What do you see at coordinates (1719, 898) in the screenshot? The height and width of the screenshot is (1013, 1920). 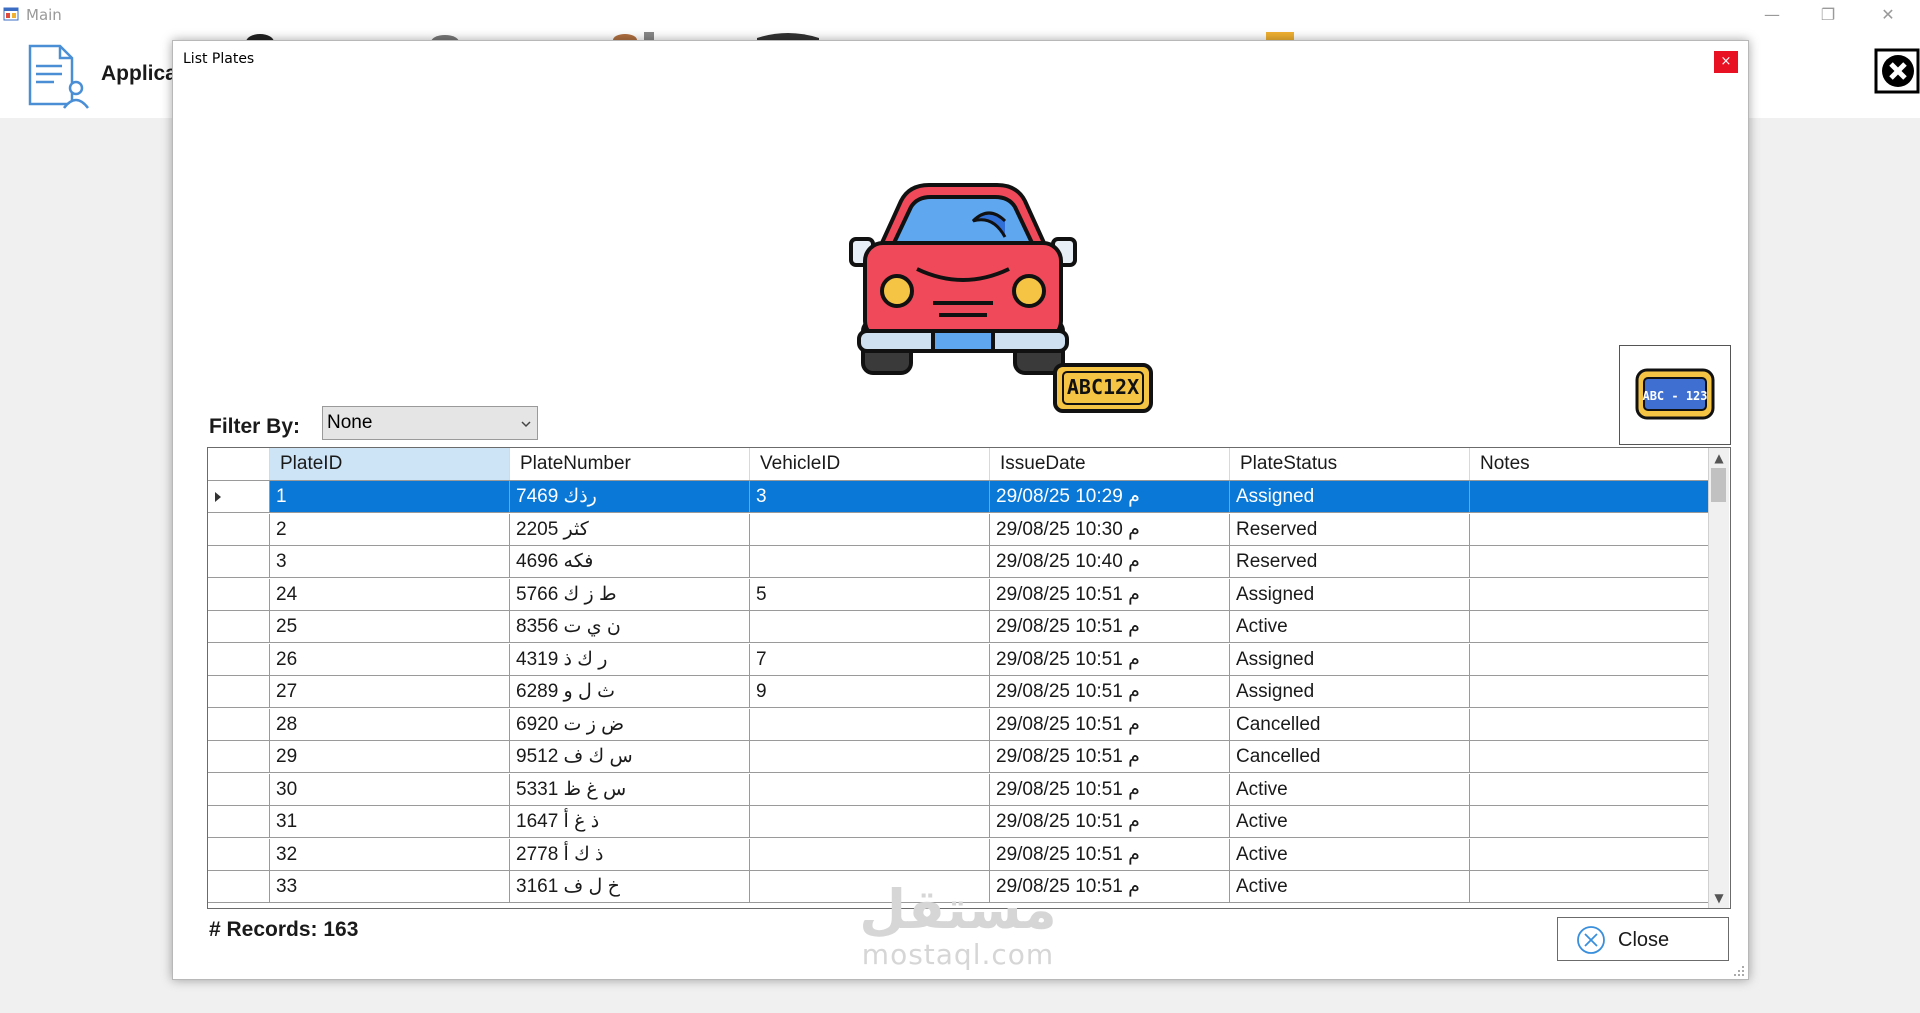 I see `scroll-down-arrow-icon: ▼` at bounding box center [1719, 898].